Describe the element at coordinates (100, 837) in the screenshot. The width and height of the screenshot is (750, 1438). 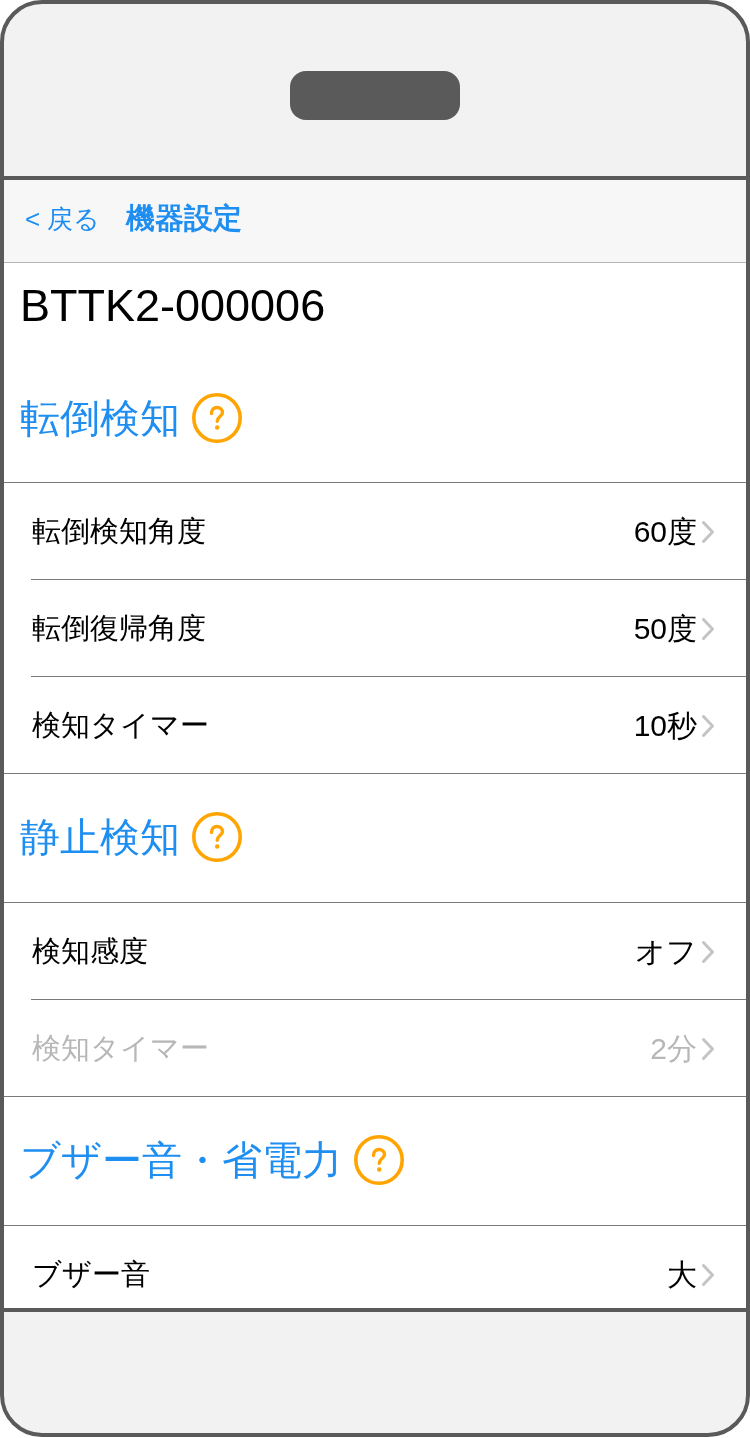
I see `section-title: 静止検知` at that location.